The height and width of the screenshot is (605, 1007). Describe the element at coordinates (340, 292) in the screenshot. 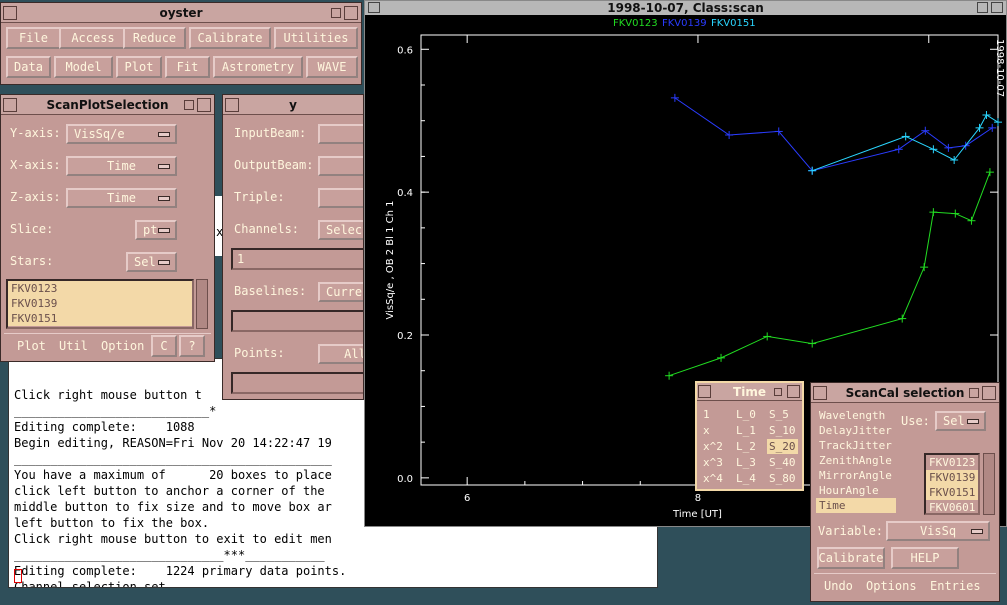

I see `baselines-select: Curre` at that location.